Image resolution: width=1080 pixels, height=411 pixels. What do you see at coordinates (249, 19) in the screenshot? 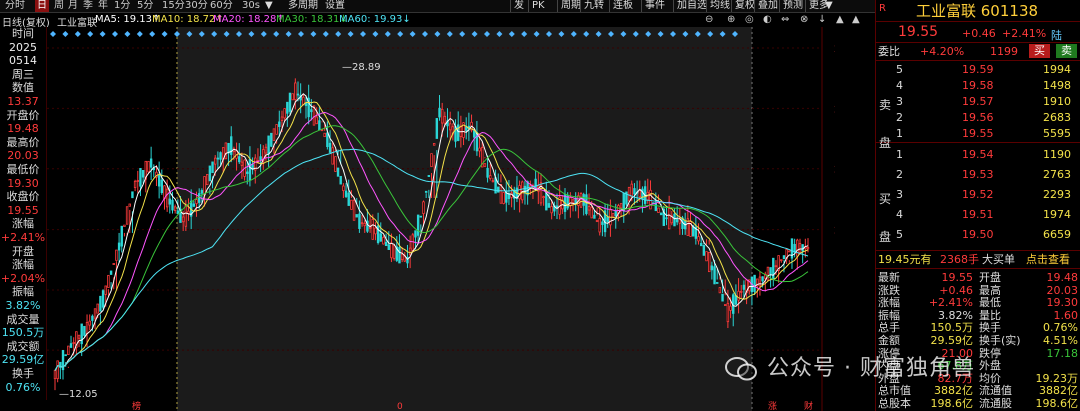
I see `ma20-value: MA20: 18.28↑` at bounding box center [249, 19].